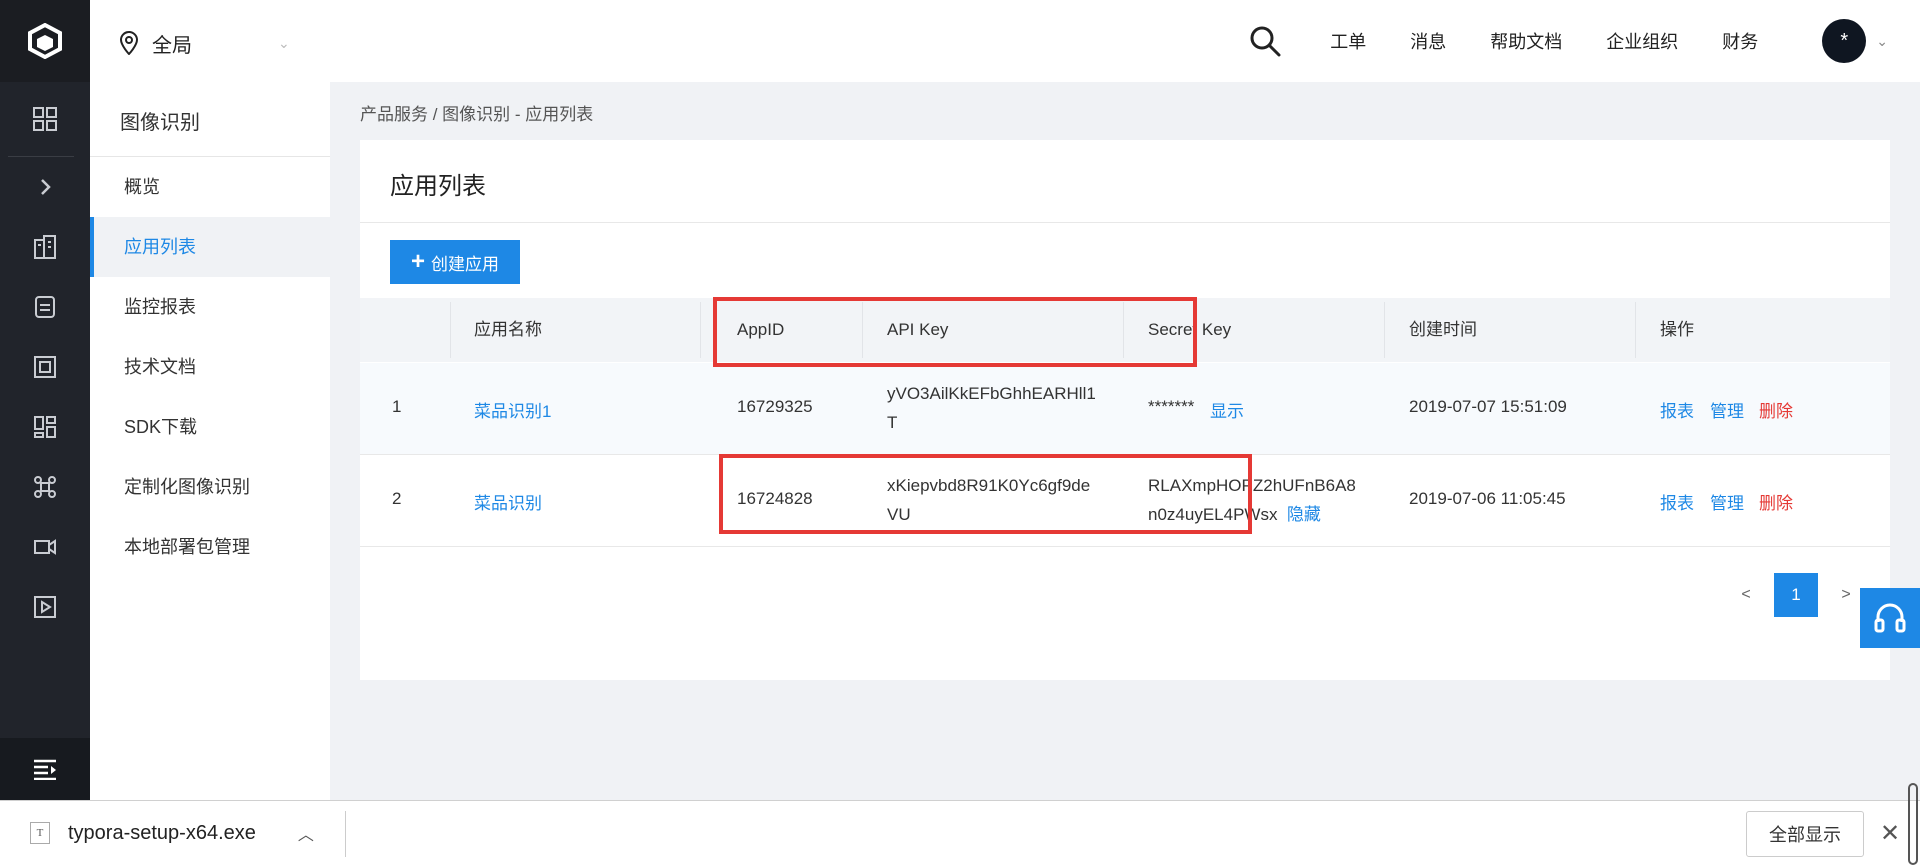  What do you see at coordinates (45, 547) in the screenshot?
I see `video-camera-icon` at bounding box center [45, 547].